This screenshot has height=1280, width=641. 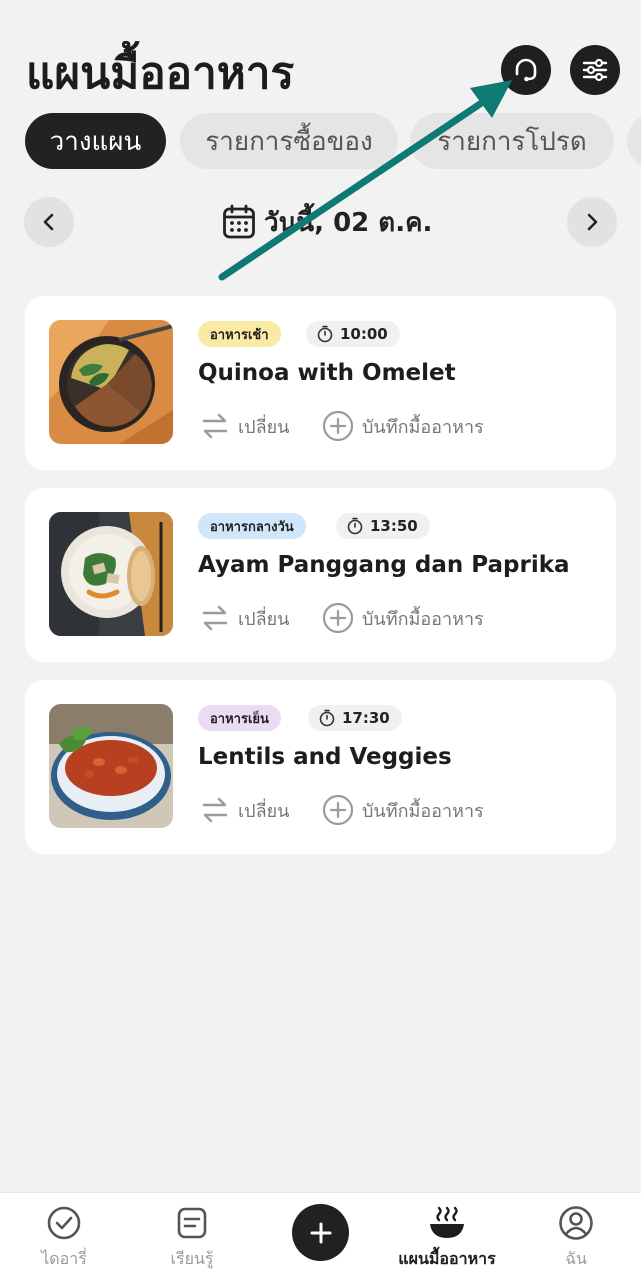 What do you see at coordinates (364, 334) in the screenshot?
I see `meal-time: 10:00` at bounding box center [364, 334].